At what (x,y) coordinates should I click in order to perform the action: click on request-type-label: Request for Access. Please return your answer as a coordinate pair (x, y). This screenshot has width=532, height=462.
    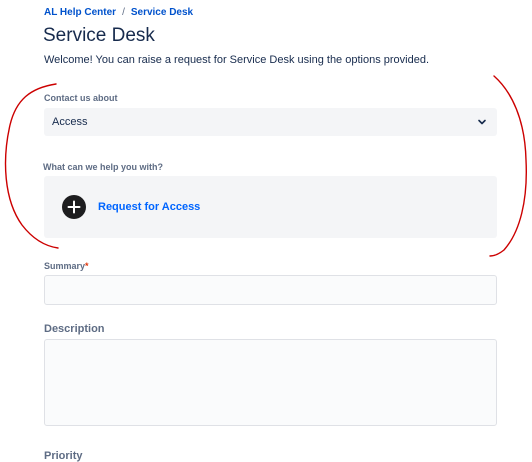
    Looking at the image, I should click on (149, 207).